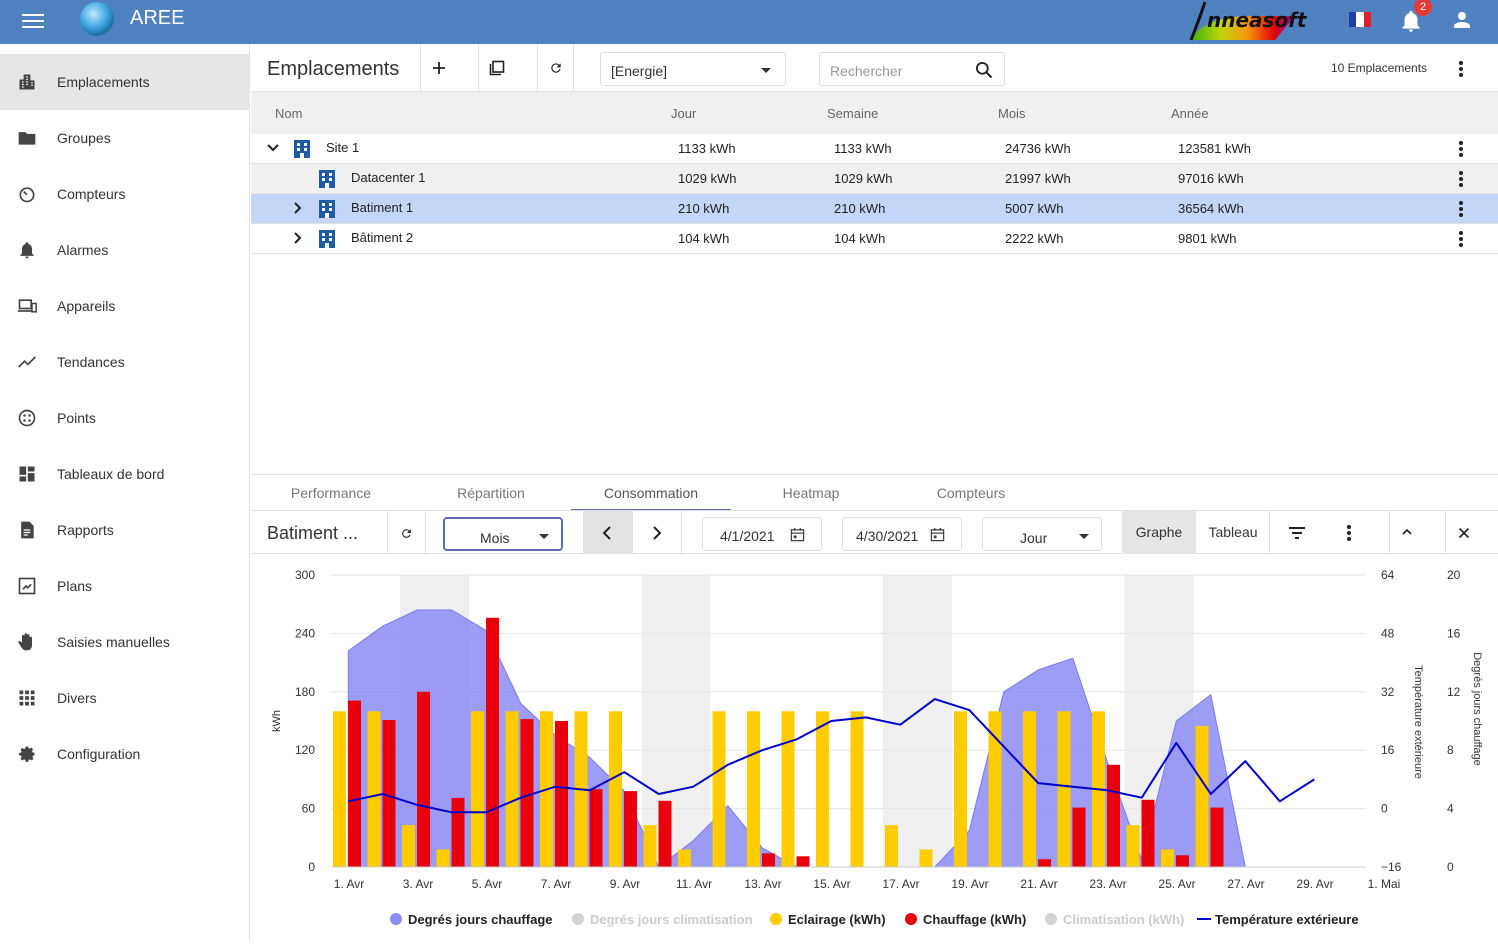  Describe the element at coordinates (1454, 692) in the screenshot. I see `y3-tick-label: 12` at that location.